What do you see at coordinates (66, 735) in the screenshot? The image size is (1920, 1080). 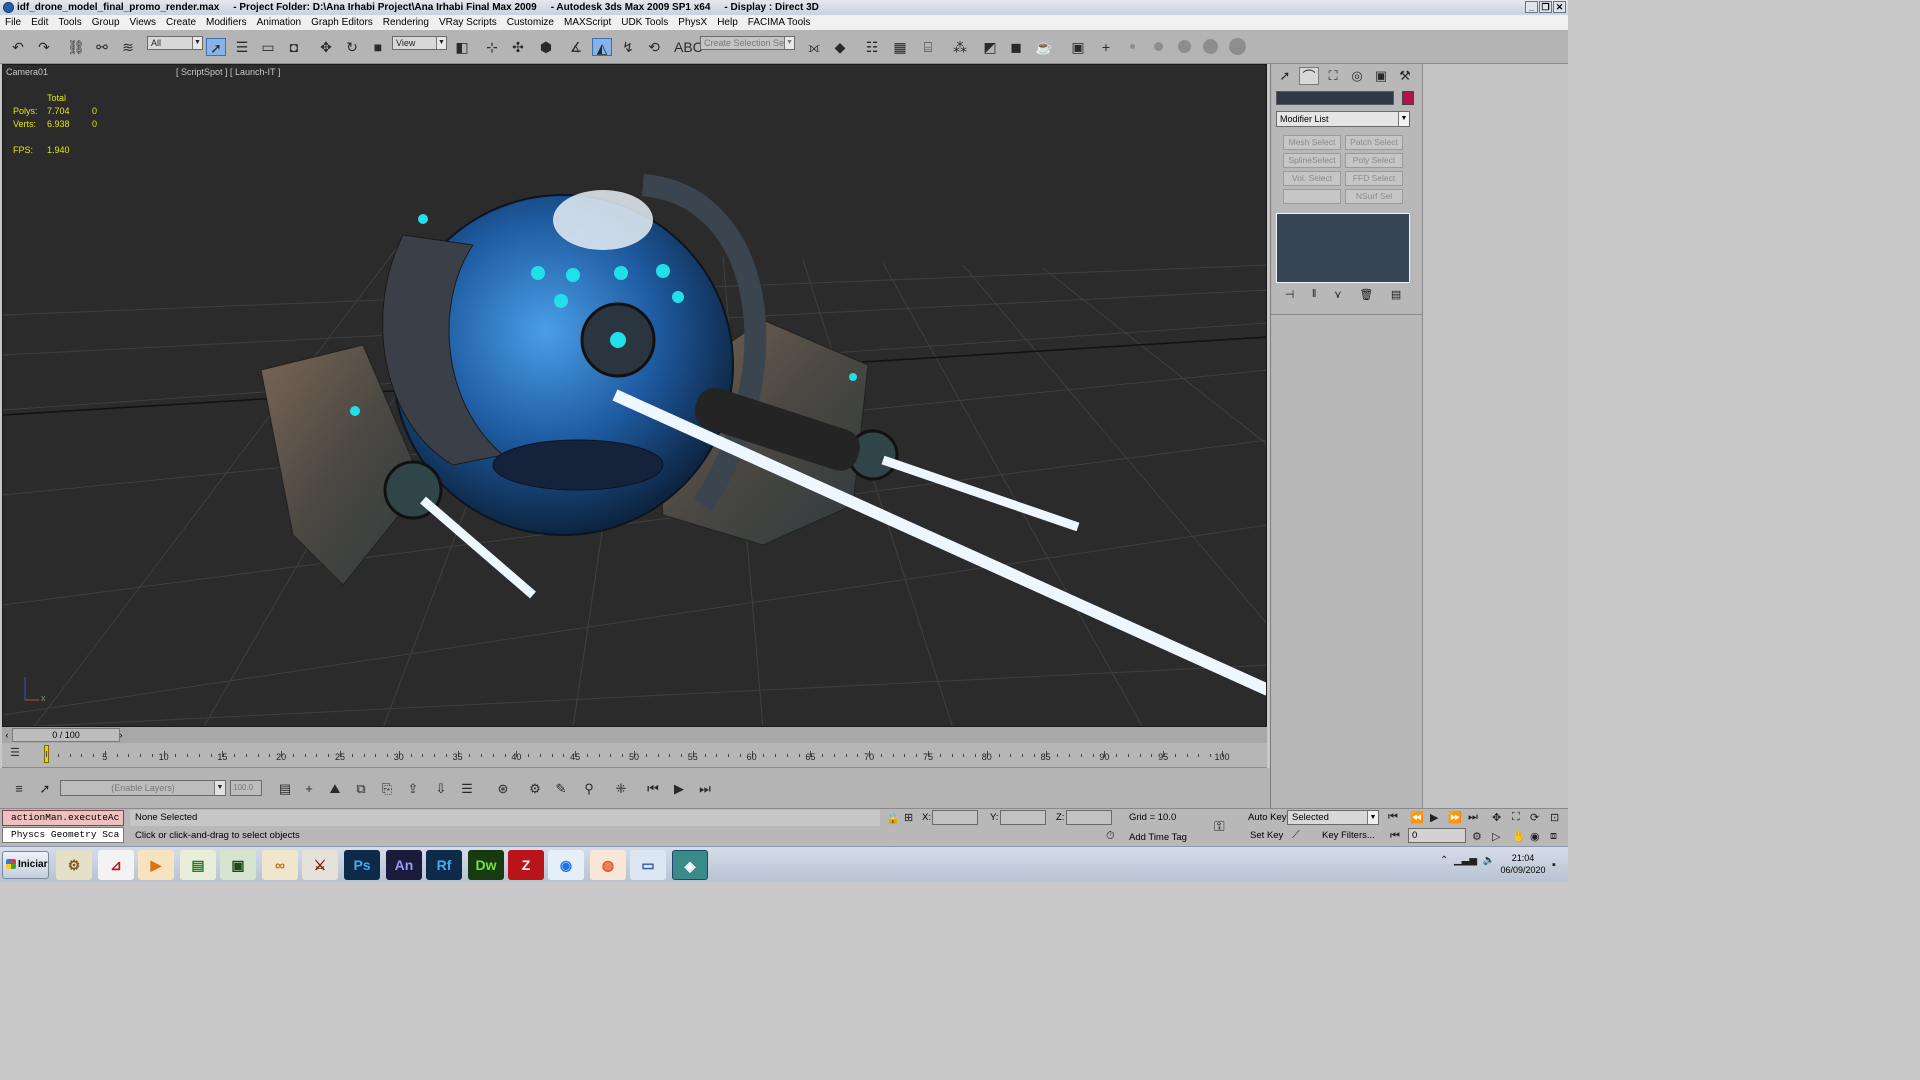 I see `time-slider: 0 / 100` at bounding box center [66, 735].